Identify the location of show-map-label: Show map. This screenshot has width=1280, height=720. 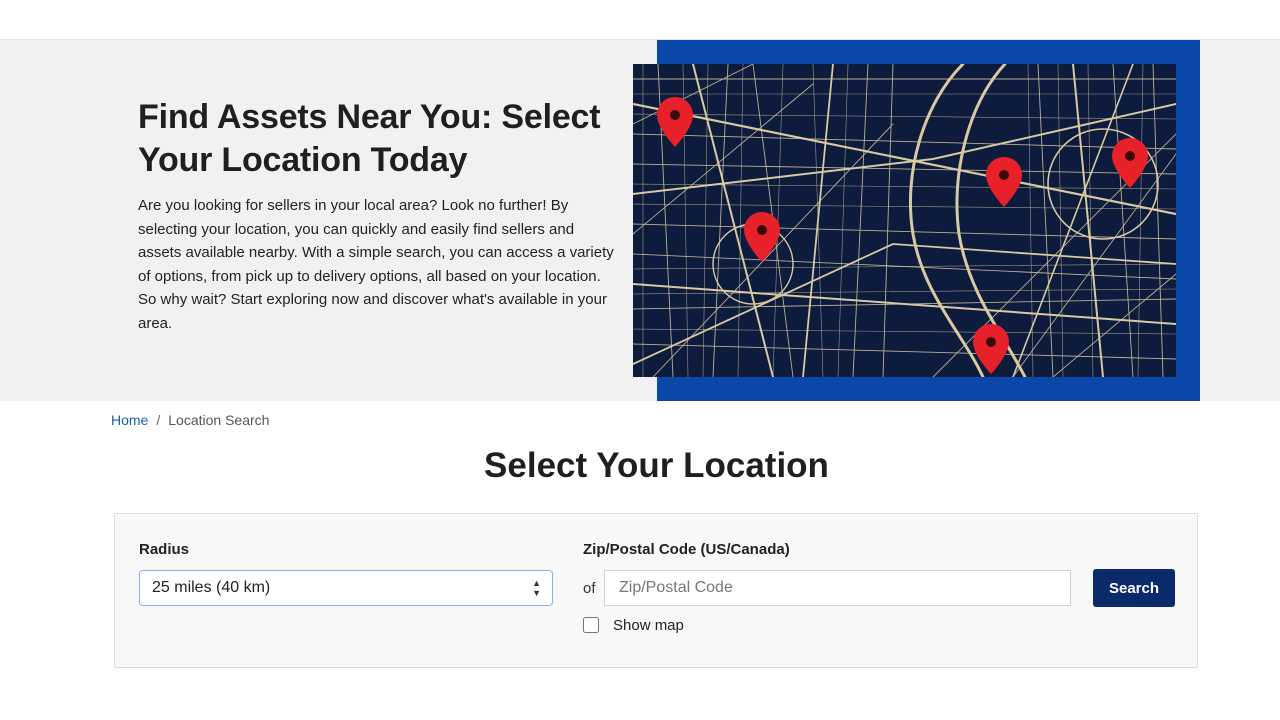
(648, 625).